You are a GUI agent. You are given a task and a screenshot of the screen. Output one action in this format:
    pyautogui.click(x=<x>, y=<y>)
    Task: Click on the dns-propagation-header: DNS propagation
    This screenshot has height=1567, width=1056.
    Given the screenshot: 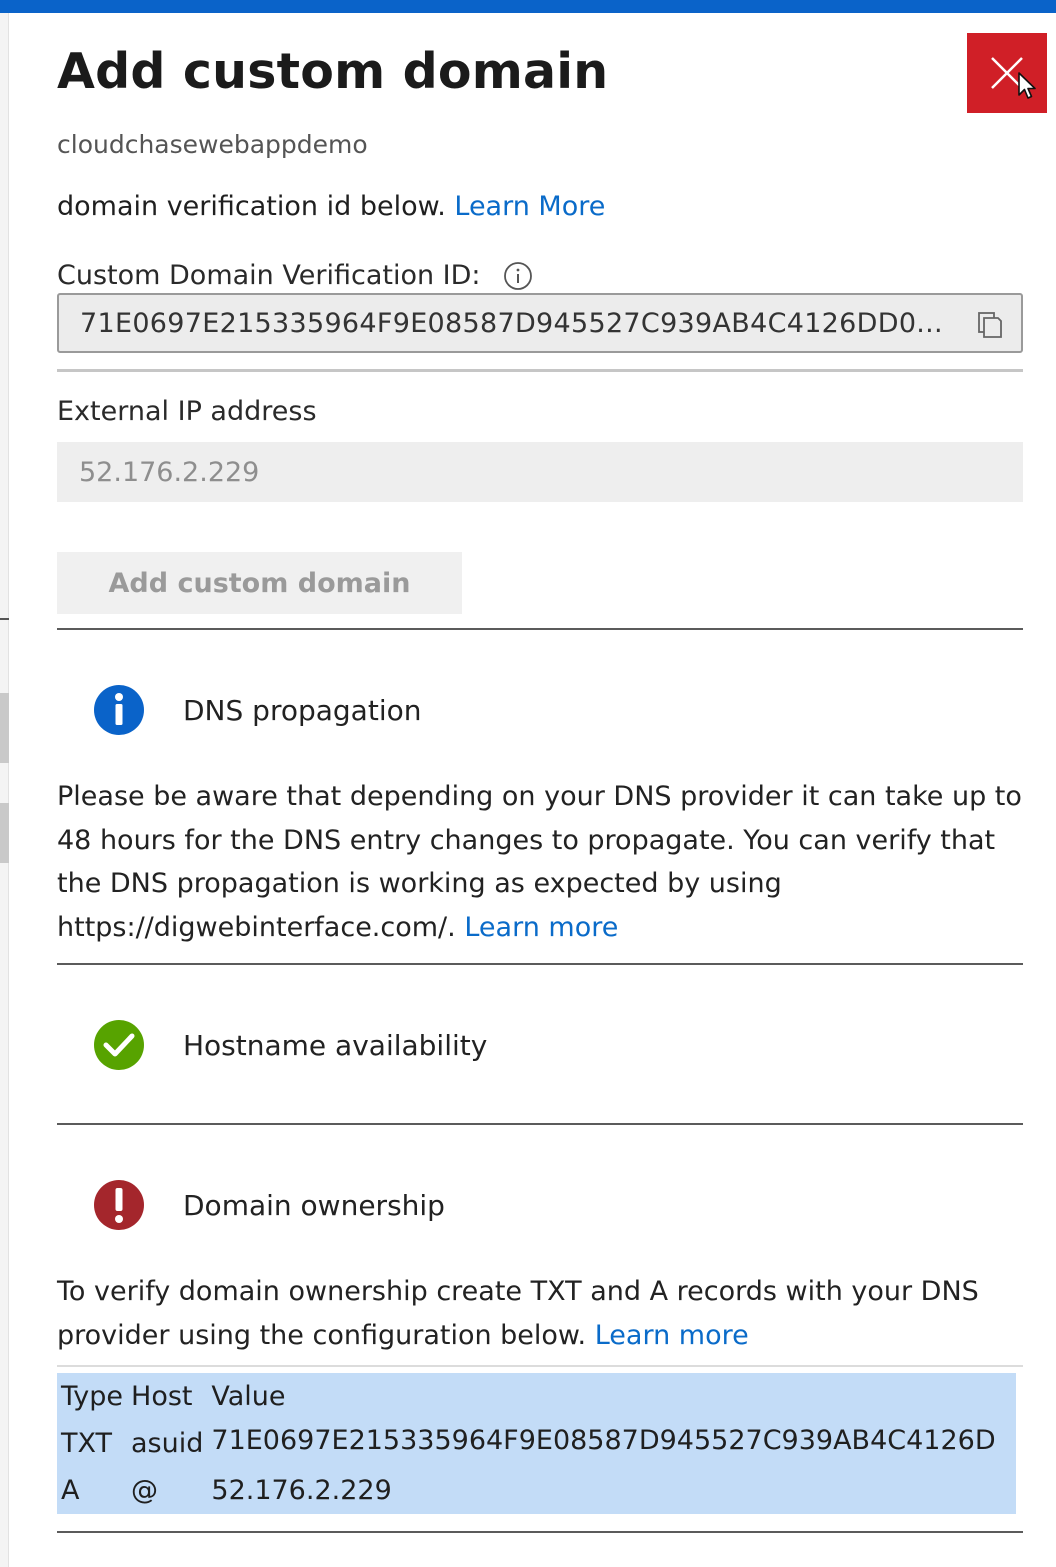 What is the action you would take?
    pyautogui.click(x=256, y=710)
    